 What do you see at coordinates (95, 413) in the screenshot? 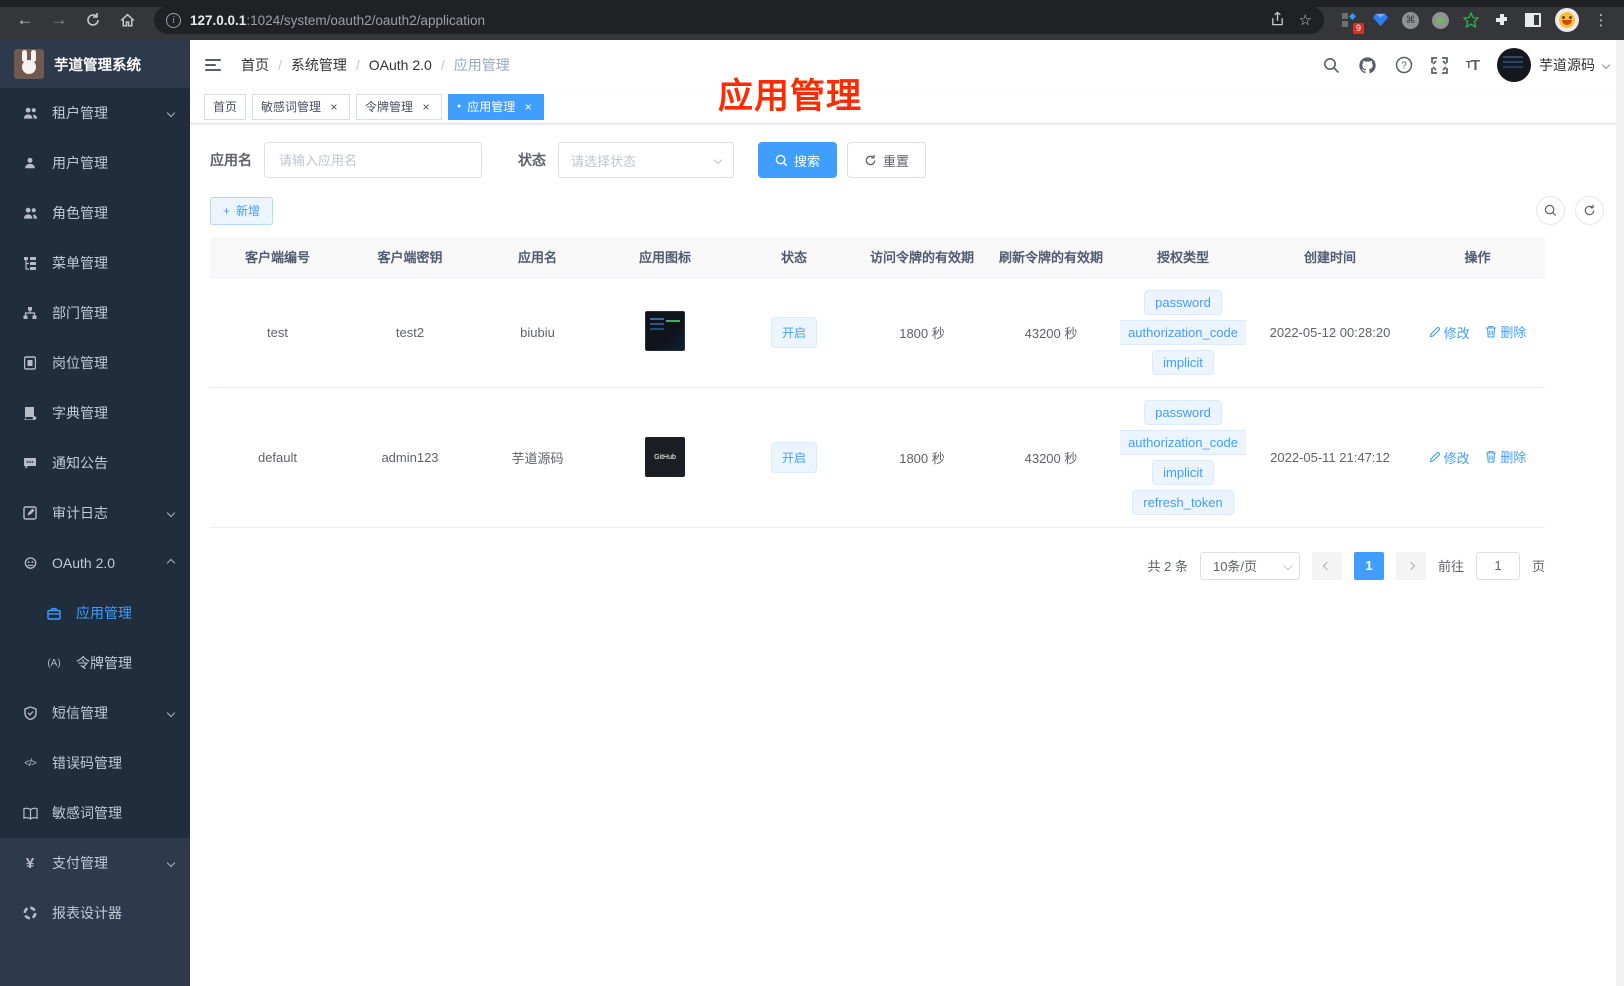
I see `sidebar-item-dict: 字典管理` at bounding box center [95, 413].